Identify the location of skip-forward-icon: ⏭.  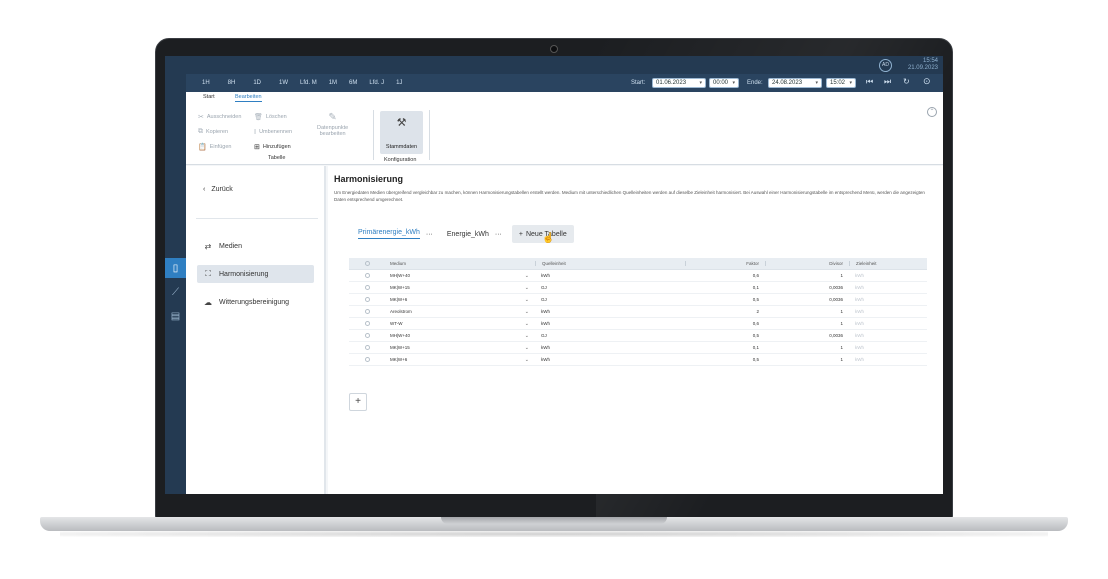
(887, 82).